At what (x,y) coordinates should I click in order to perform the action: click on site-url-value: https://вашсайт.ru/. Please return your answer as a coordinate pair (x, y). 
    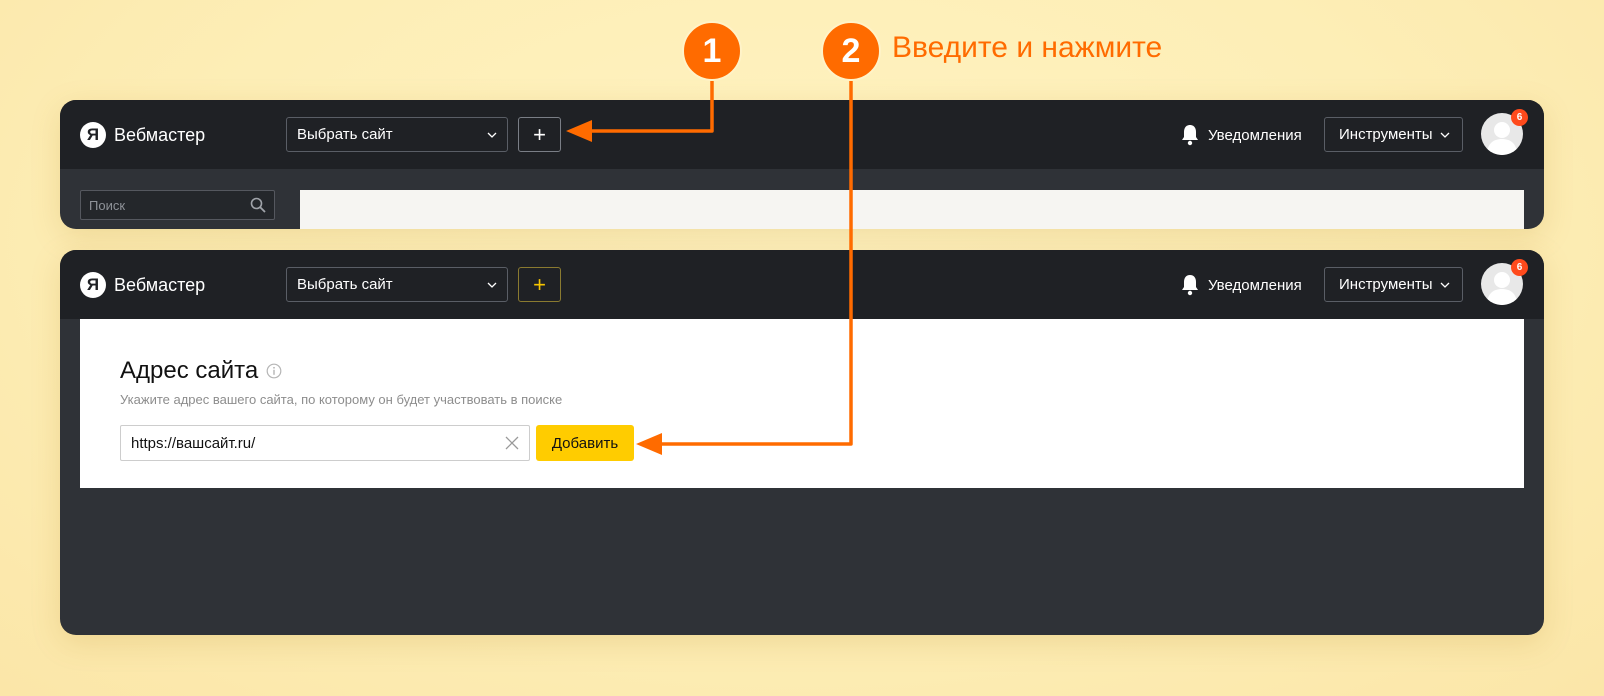
    Looking at the image, I should click on (193, 443).